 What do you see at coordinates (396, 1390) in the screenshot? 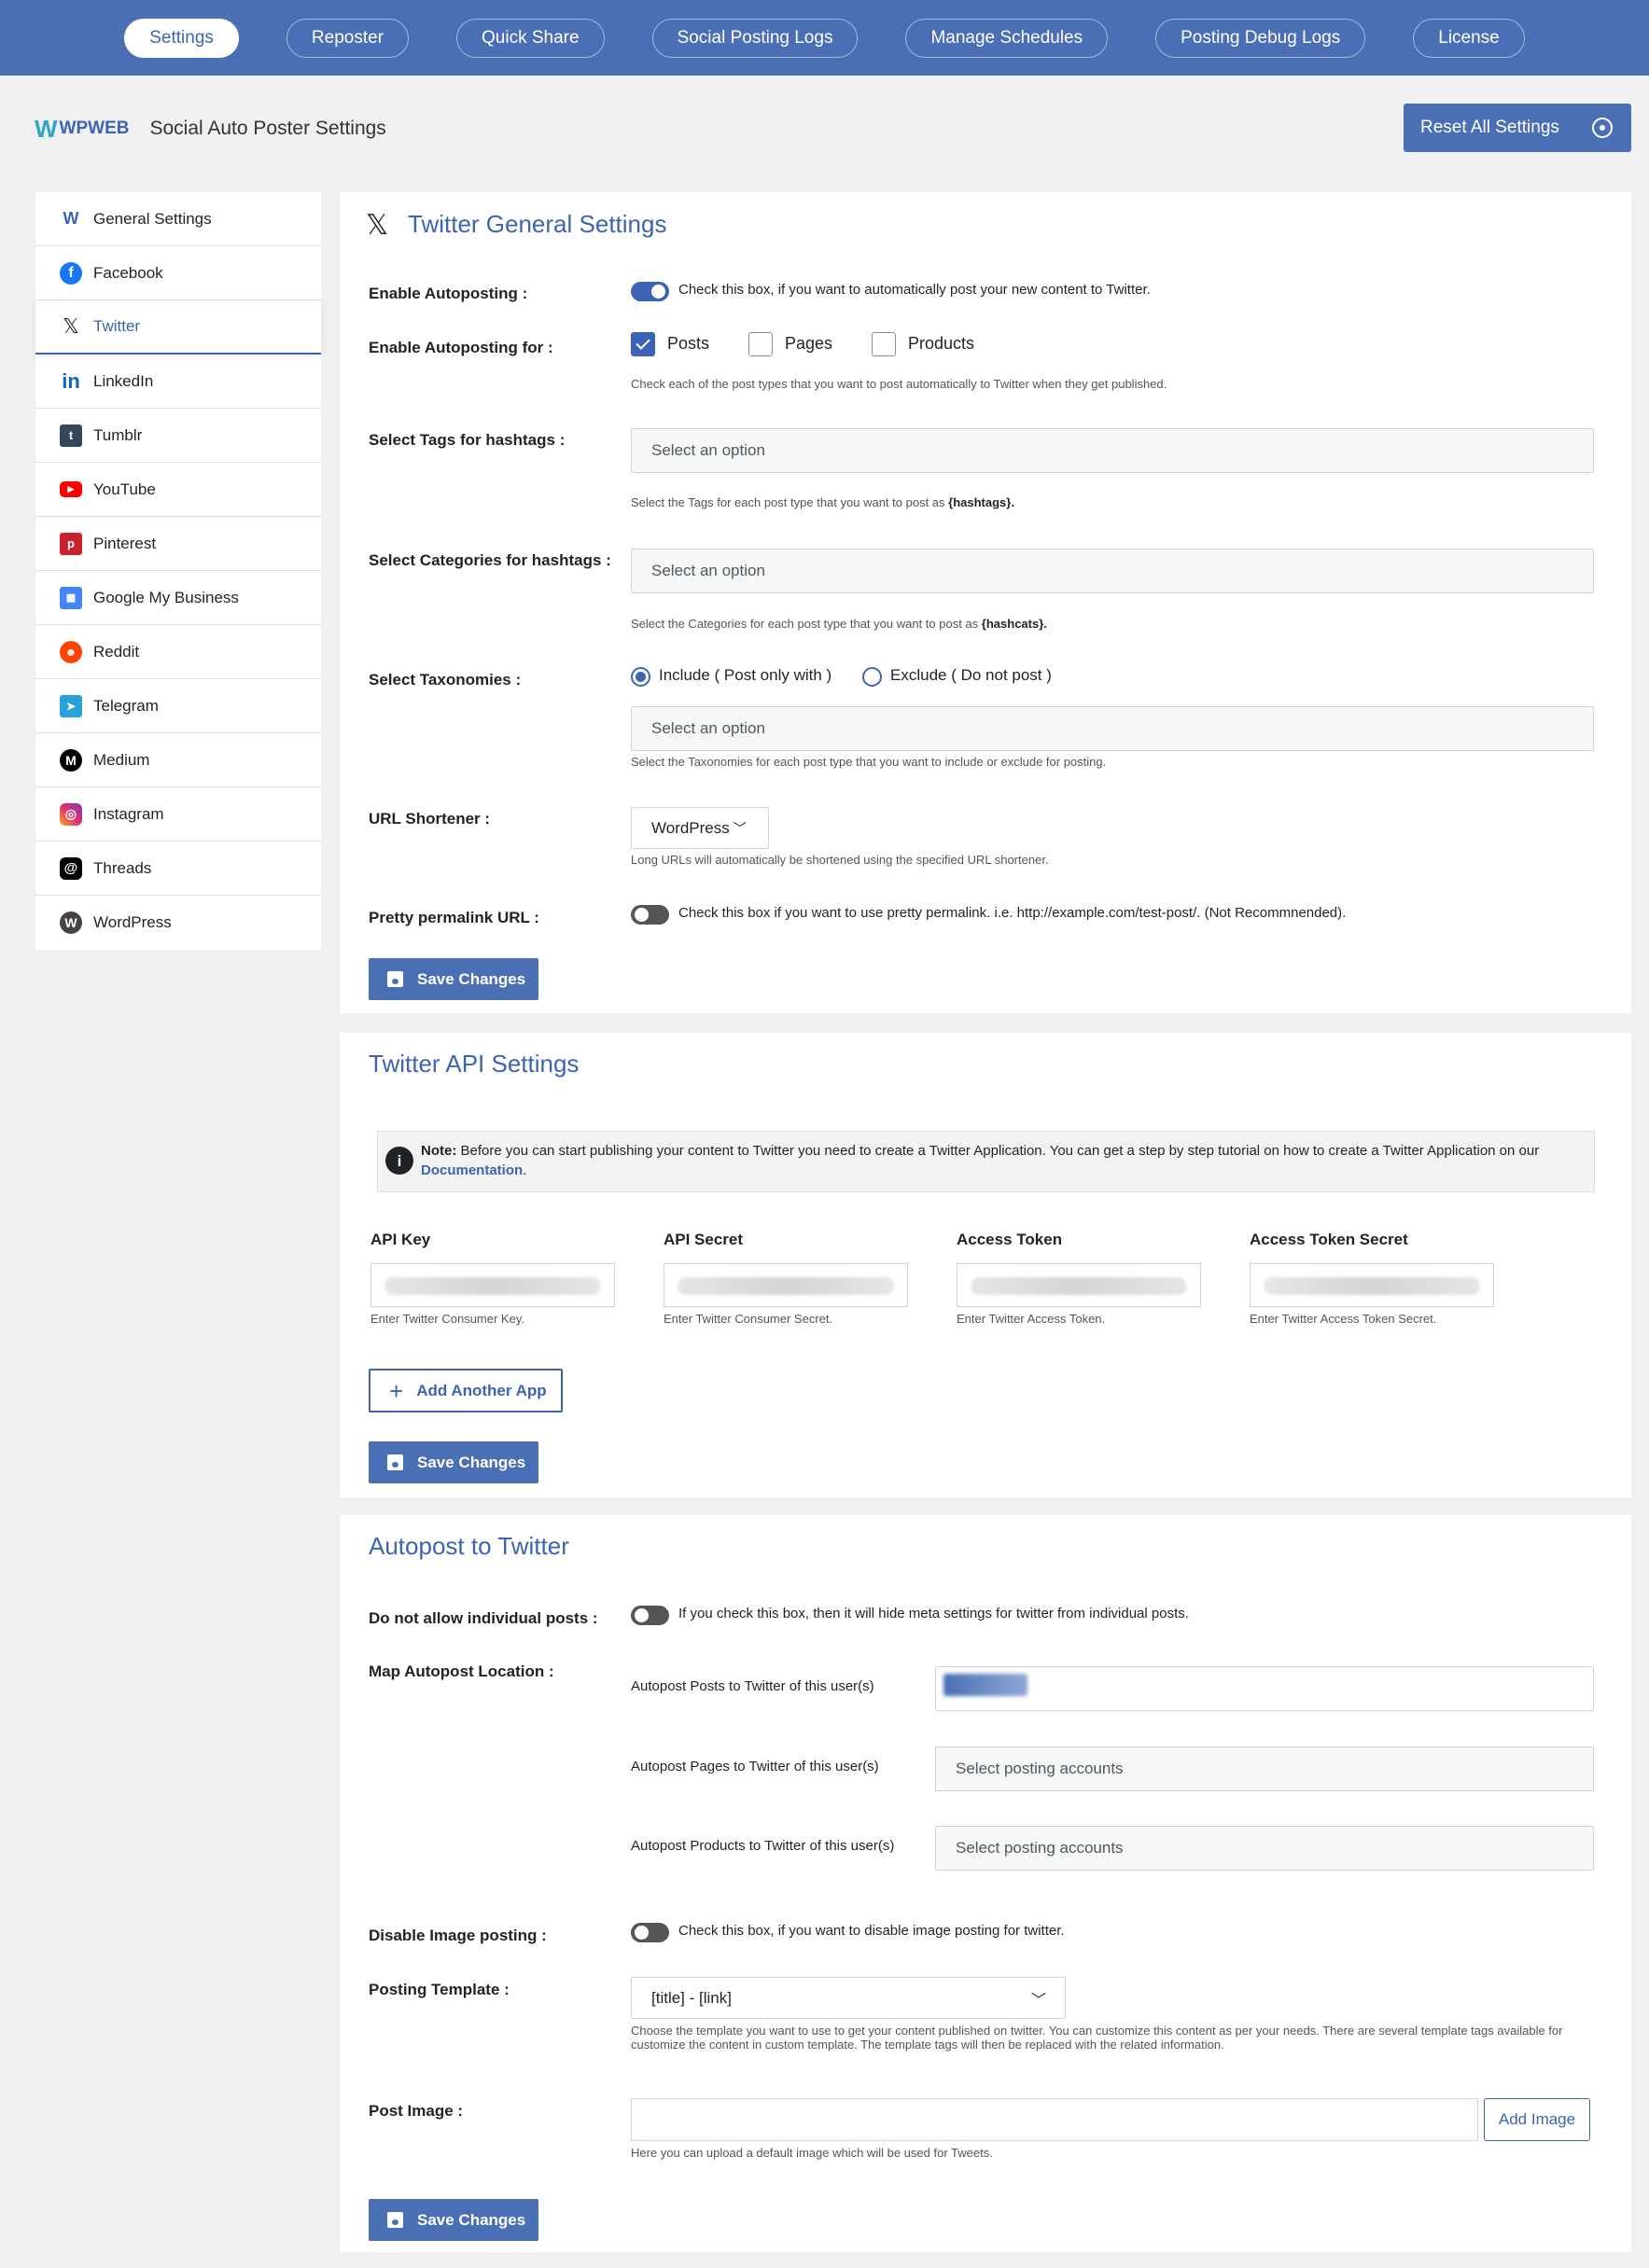
I see `plus-icon: +` at bounding box center [396, 1390].